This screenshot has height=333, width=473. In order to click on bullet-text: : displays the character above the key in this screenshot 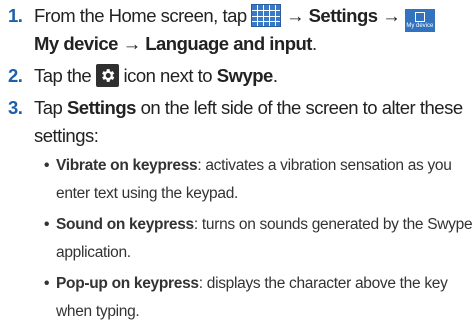, I will do `click(323, 283)`.